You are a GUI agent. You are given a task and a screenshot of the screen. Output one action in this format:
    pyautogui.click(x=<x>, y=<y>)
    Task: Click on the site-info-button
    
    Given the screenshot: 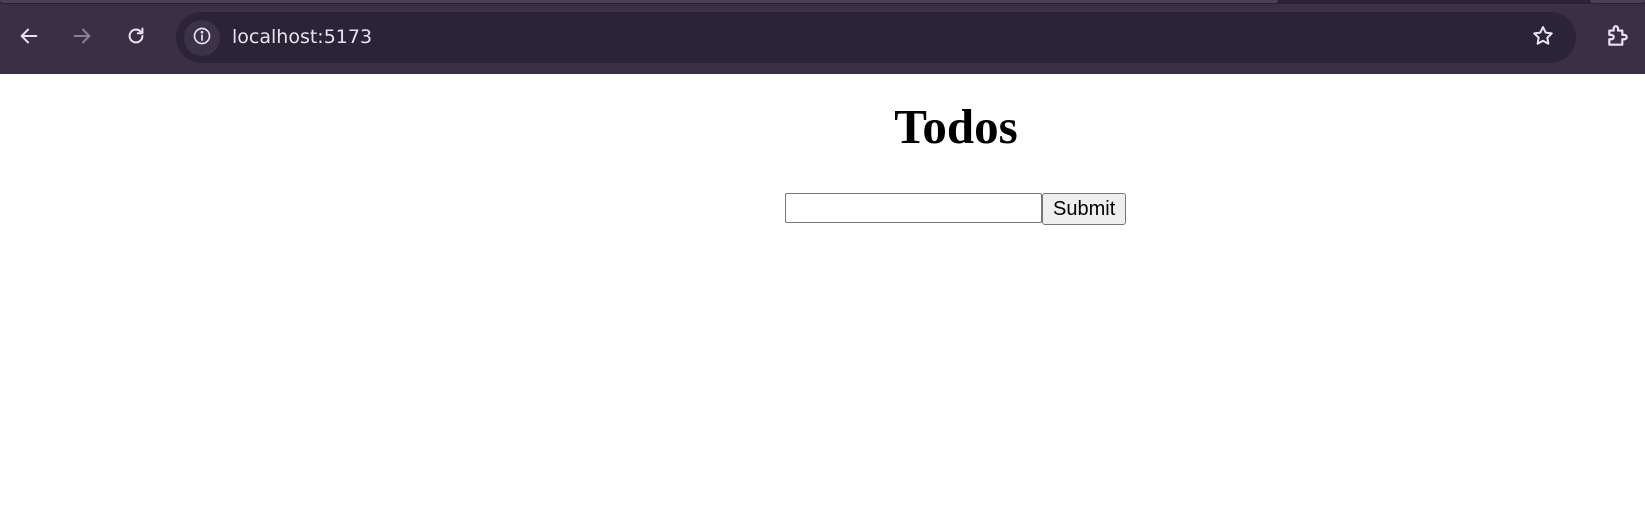 What is the action you would take?
    pyautogui.click(x=202, y=38)
    